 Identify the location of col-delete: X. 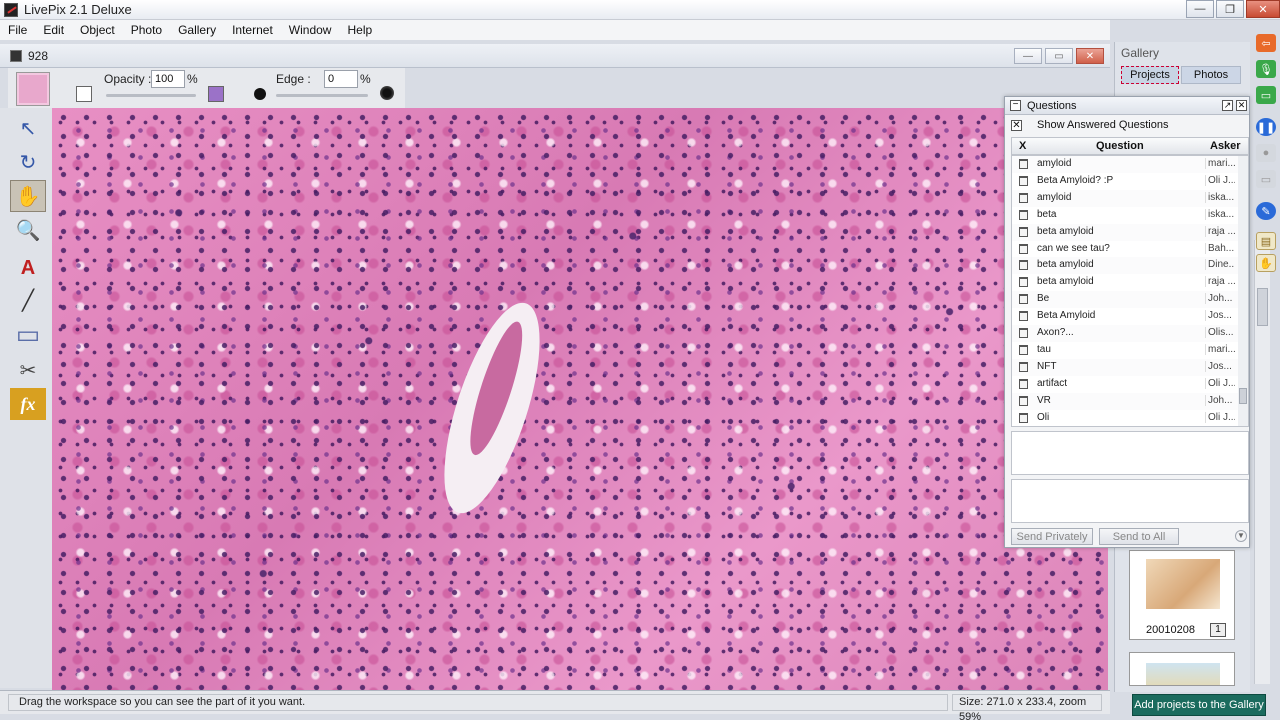
(1022, 146).